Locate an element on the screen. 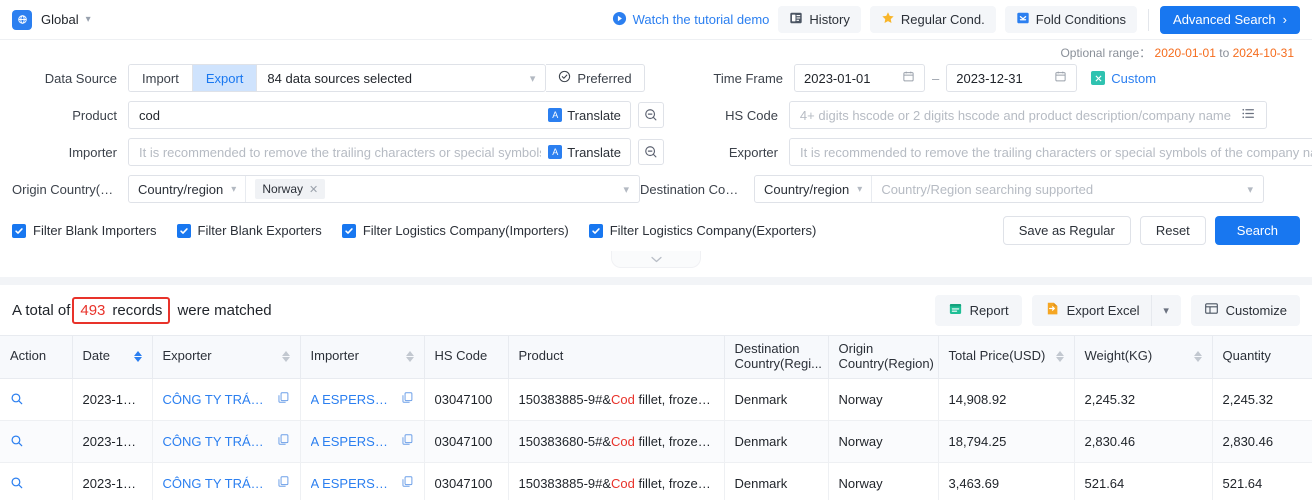 The width and height of the screenshot is (1312, 500). star-icon is located at coordinates (888, 19).